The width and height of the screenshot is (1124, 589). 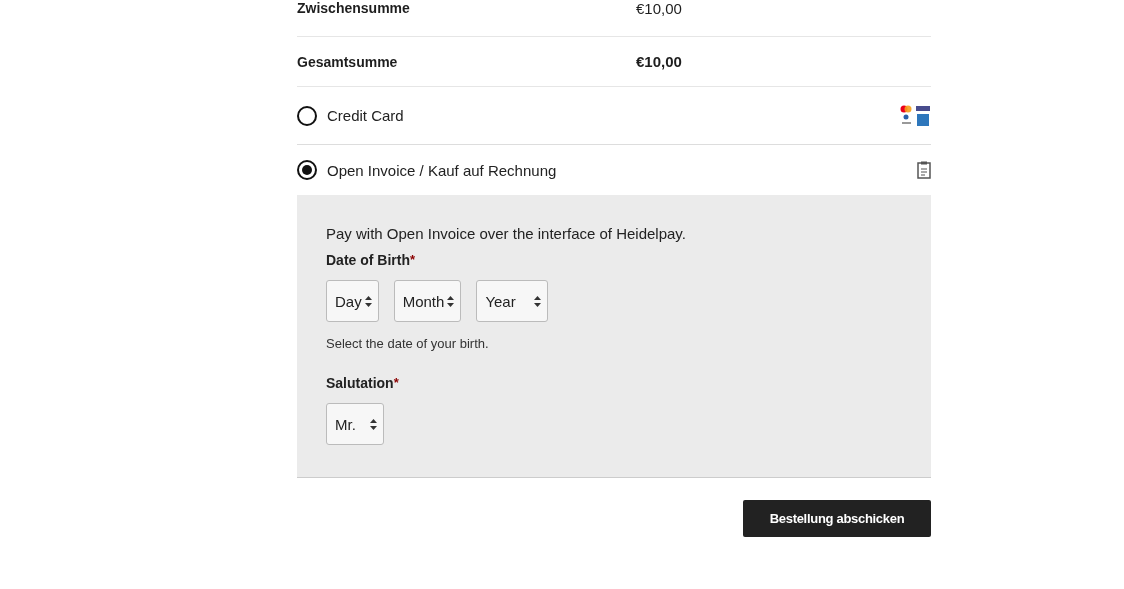 What do you see at coordinates (427, 301) in the screenshot?
I see `date-select: Month` at bounding box center [427, 301].